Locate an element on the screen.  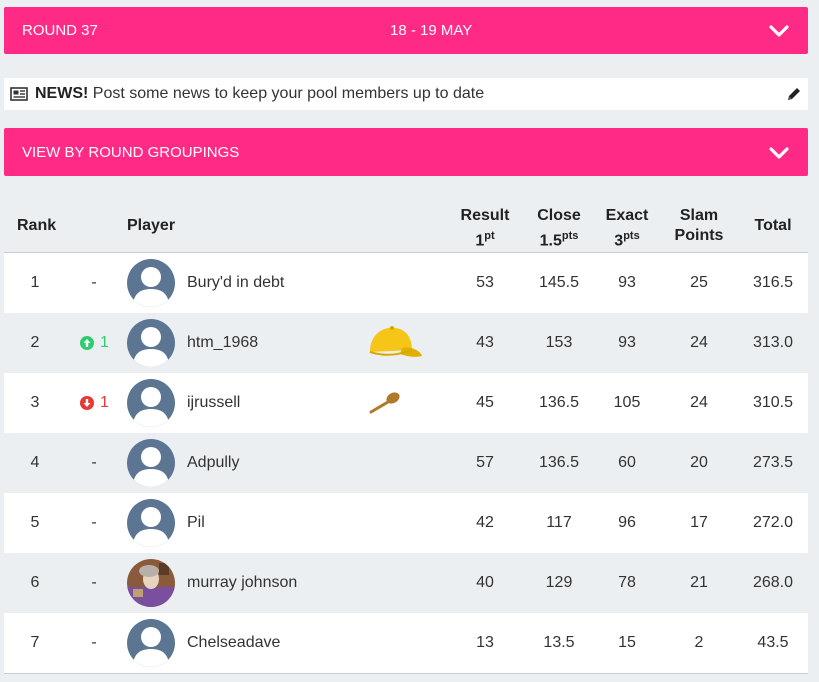
result-cell: 43 is located at coordinates (485, 342).